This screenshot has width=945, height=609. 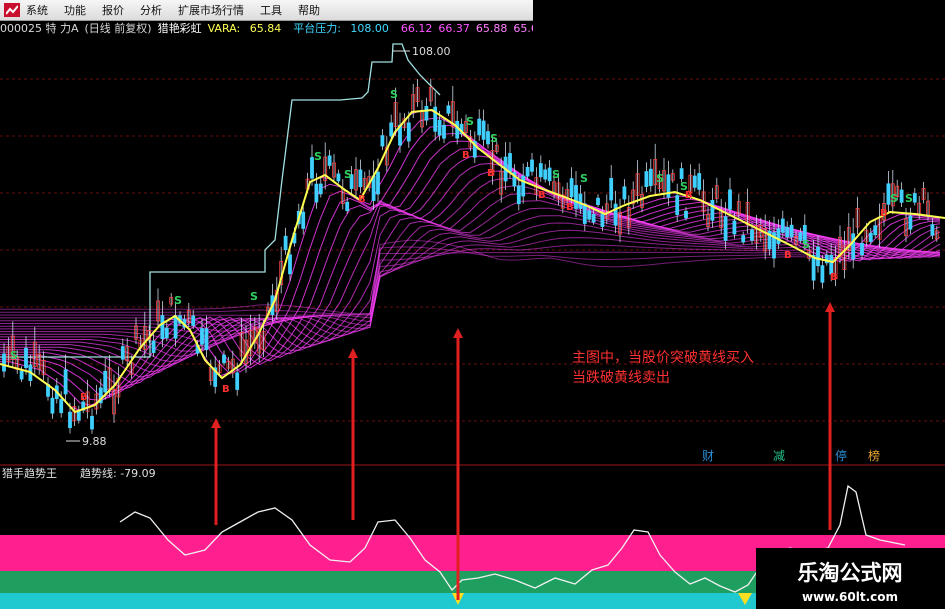 I want to click on svg-text: 减, so click(x=779, y=456).